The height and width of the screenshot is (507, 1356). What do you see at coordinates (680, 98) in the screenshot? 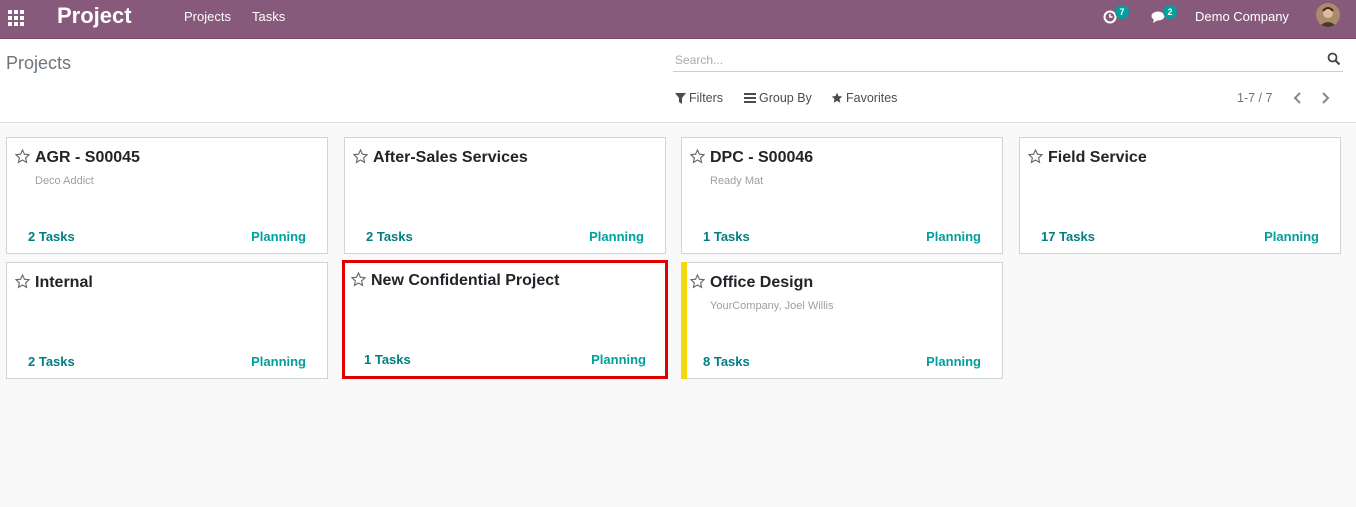
I see `filter-funnel-icon` at bounding box center [680, 98].